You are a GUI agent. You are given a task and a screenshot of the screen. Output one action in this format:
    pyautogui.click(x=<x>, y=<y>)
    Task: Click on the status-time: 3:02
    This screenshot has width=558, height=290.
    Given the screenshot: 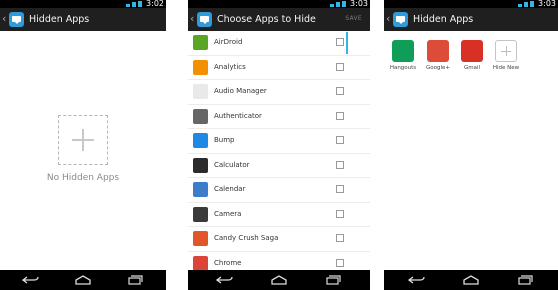 What is the action you would take?
    pyautogui.click(x=155, y=4)
    